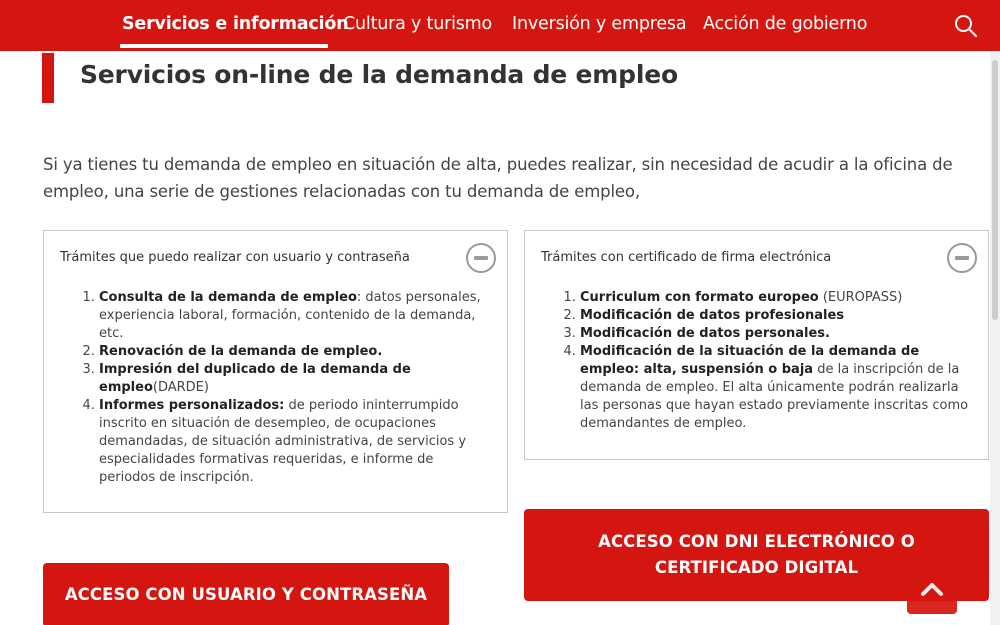 Image resolution: width=1000 pixels, height=625 pixels. What do you see at coordinates (192, 405) in the screenshot?
I see `item-strong: Informes personalizados:` at bounding box center [192, 405].